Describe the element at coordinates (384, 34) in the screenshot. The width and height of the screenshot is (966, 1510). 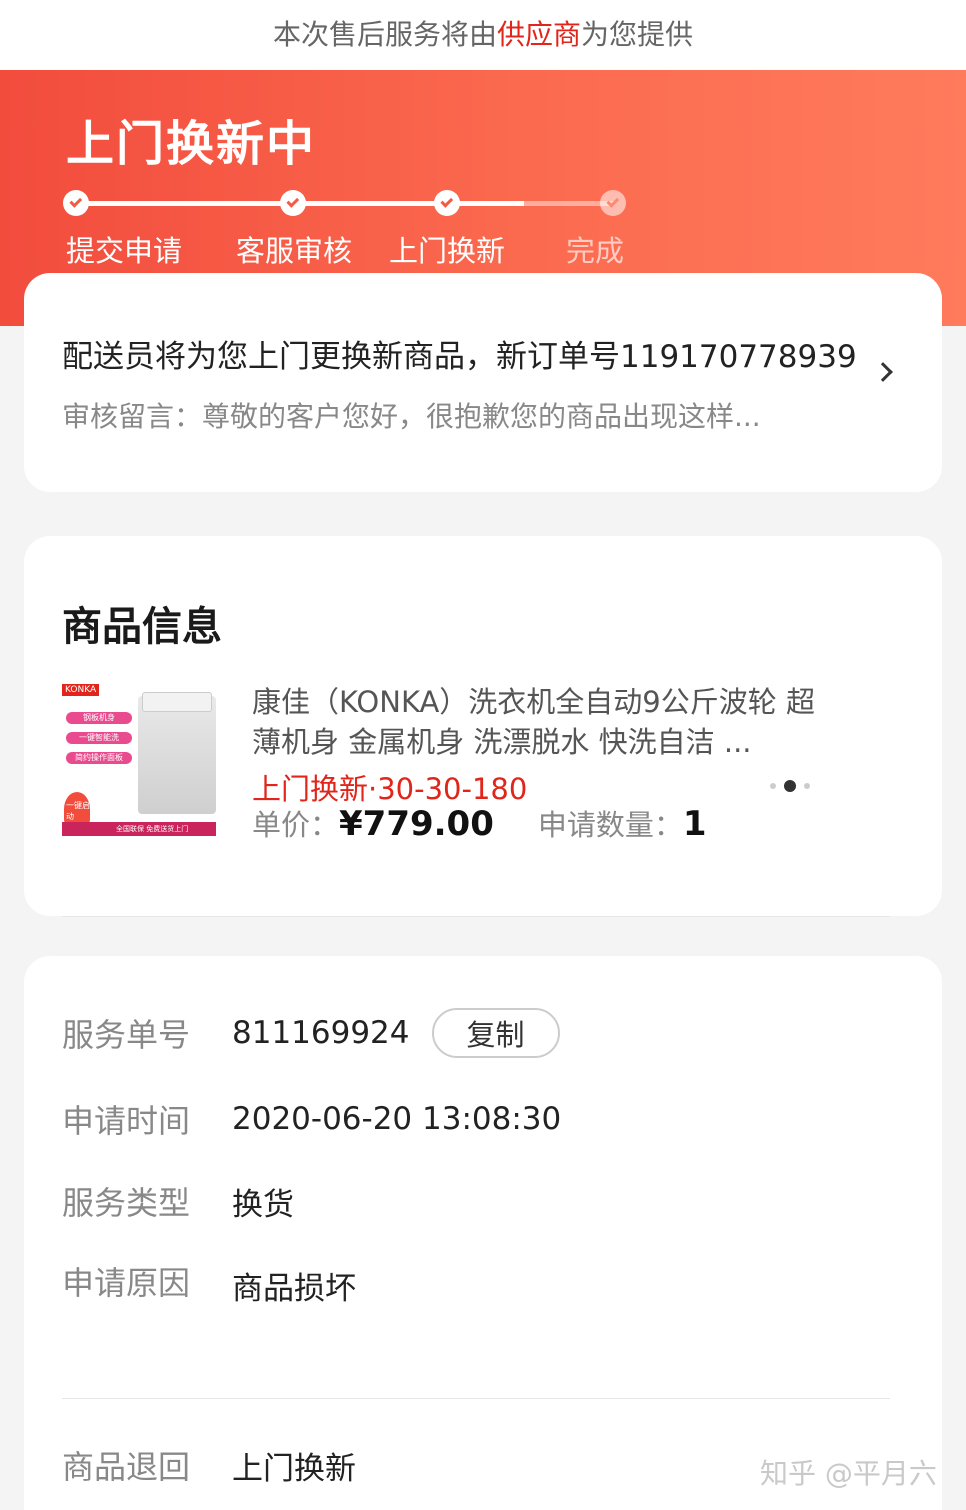
I see `notice-prefix: 本次售后服务将由` at that location.